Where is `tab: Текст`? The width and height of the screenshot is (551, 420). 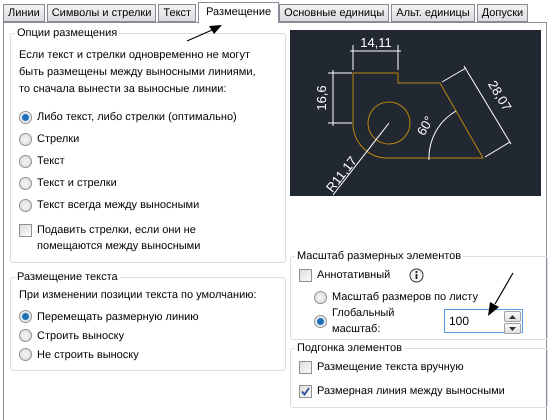
tab: Текст is located at coordinates (177, 13).